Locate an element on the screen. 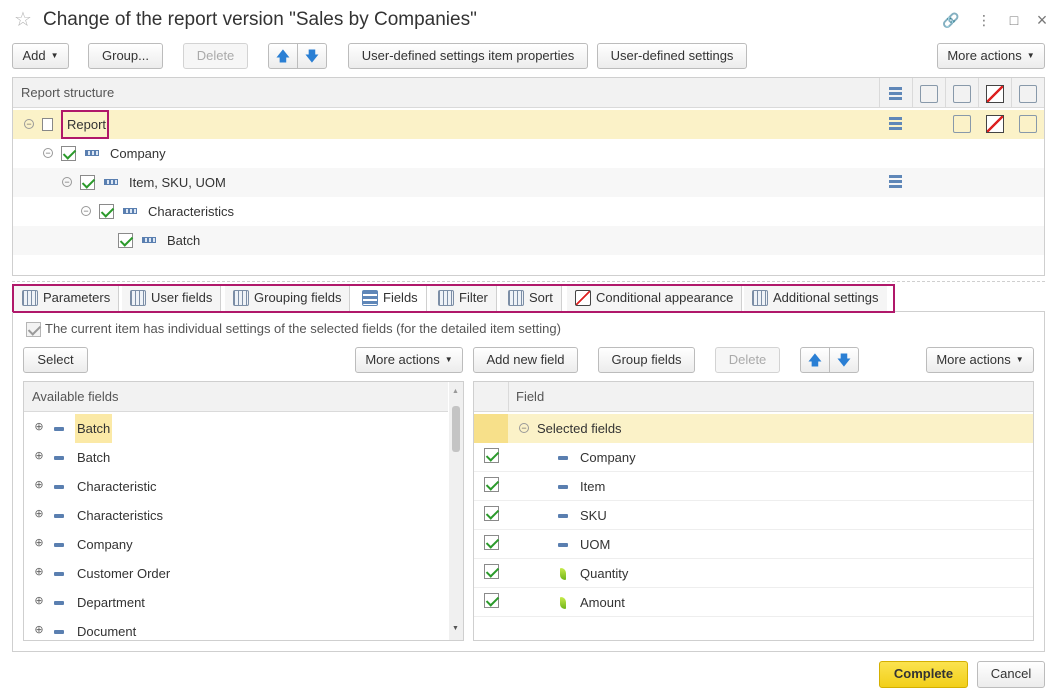  available-field-label: Customer Order is located at coordinates (124, 573).